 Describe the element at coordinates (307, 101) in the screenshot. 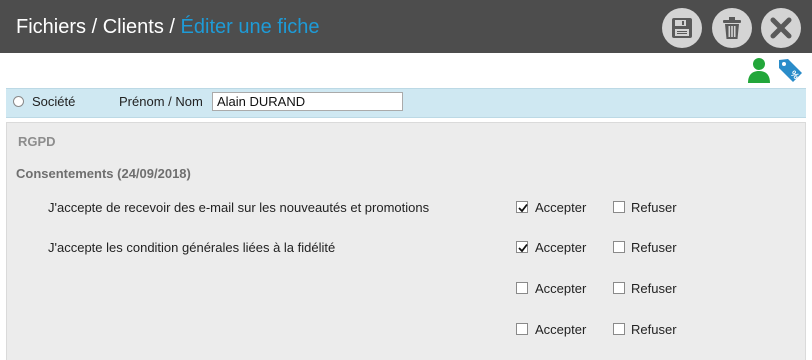

I see `name-input: Alain DURAND` at that location.